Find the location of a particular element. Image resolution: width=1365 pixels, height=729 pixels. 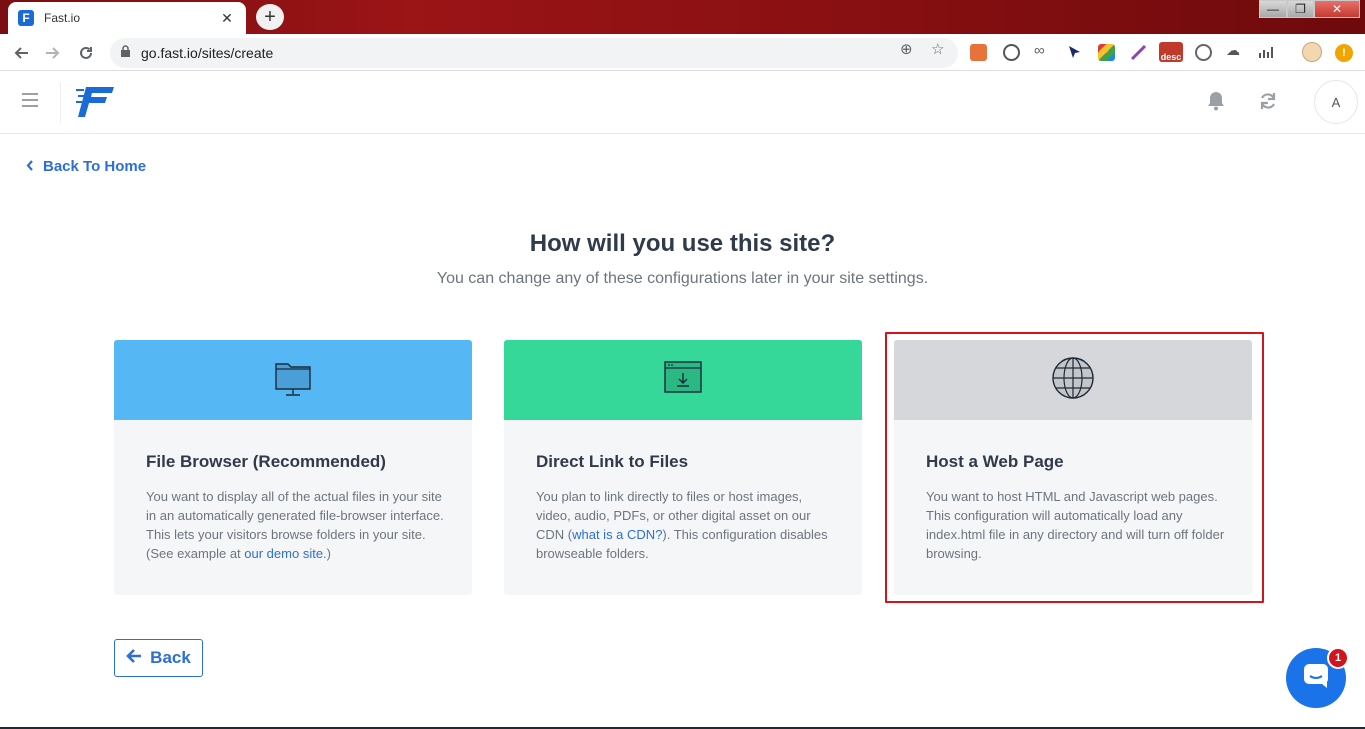

back-button: Back is located at coordinates (158, 658).